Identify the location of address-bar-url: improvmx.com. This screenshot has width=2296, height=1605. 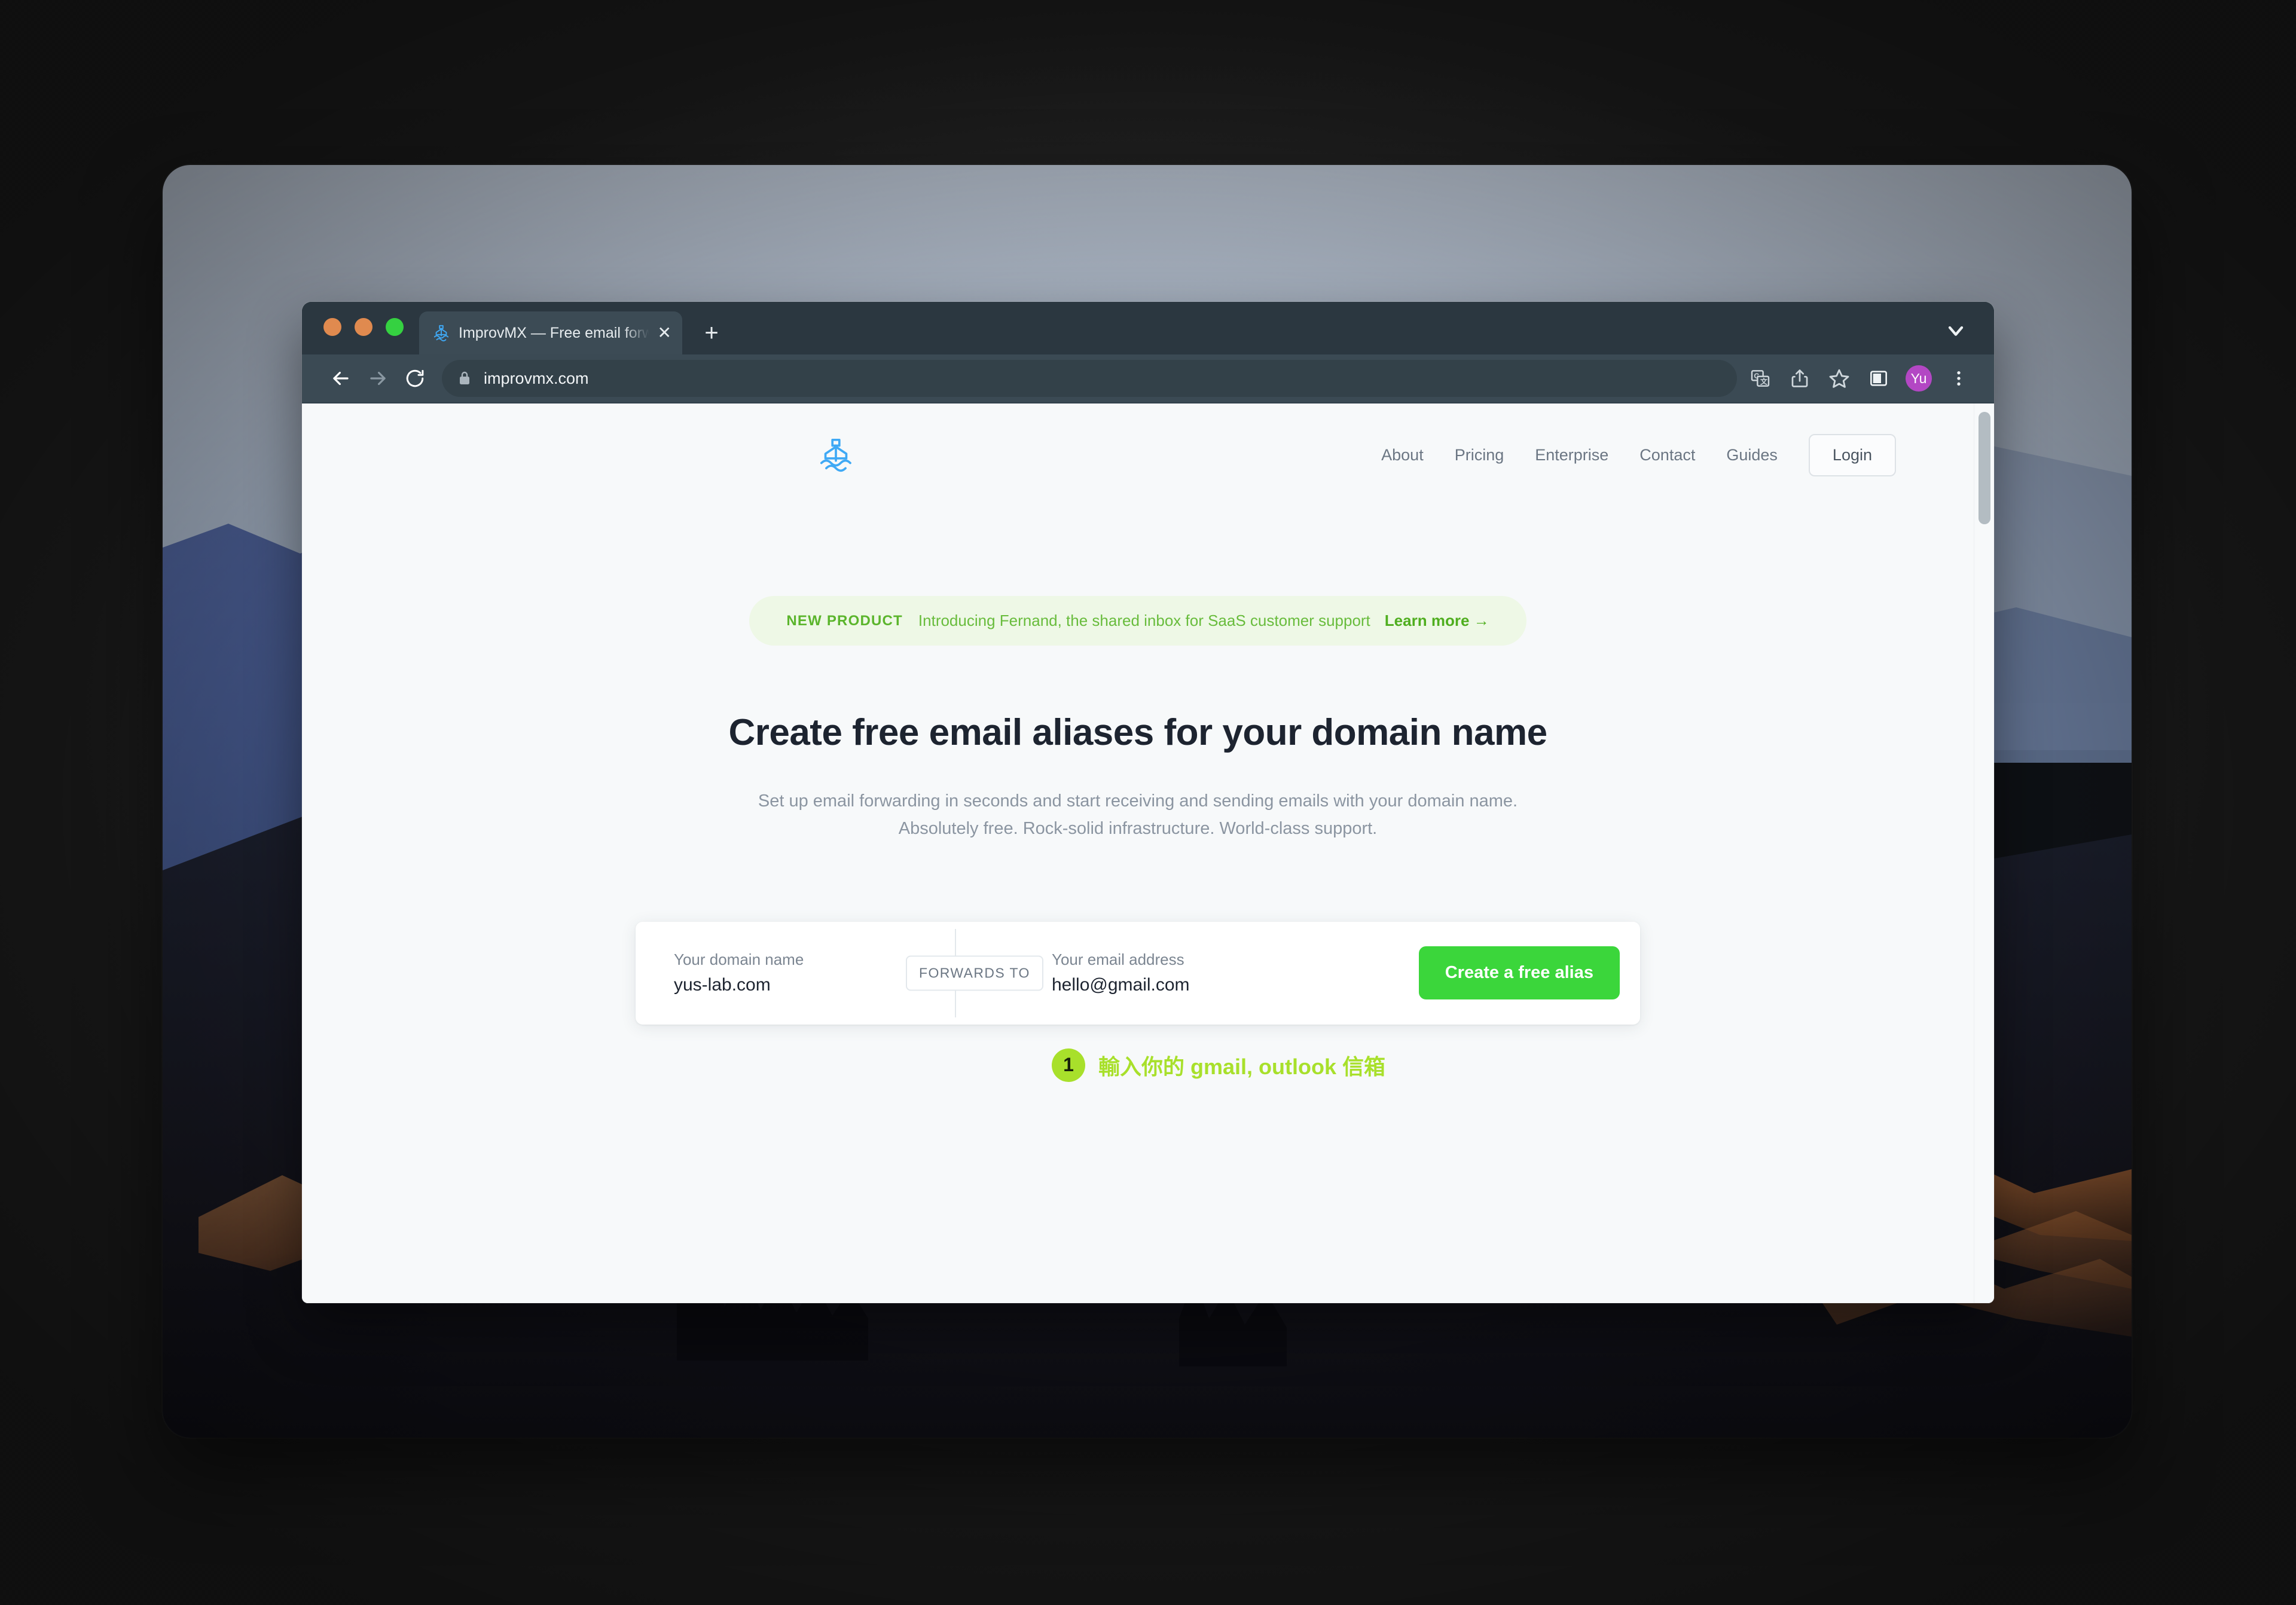
(536, 378).